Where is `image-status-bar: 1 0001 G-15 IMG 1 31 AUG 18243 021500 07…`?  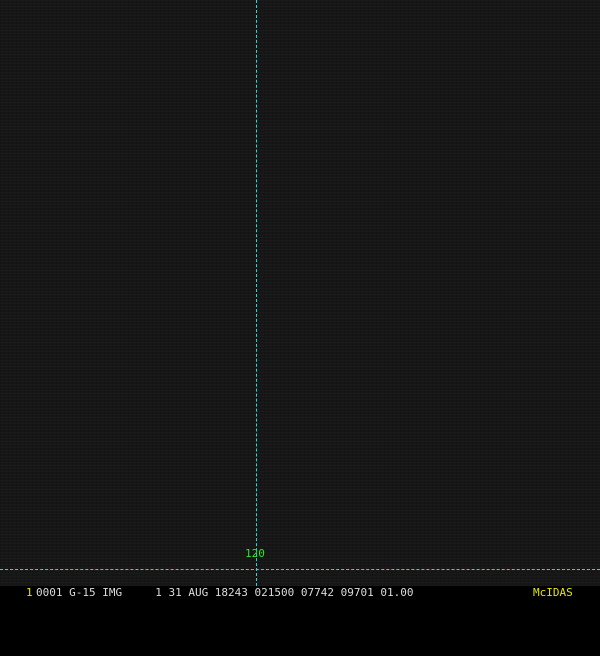 image-status-bar: 1 0001 G-15 IMG 1 31 AUG 18243 021500 07… is located at coordinates (300, 593).